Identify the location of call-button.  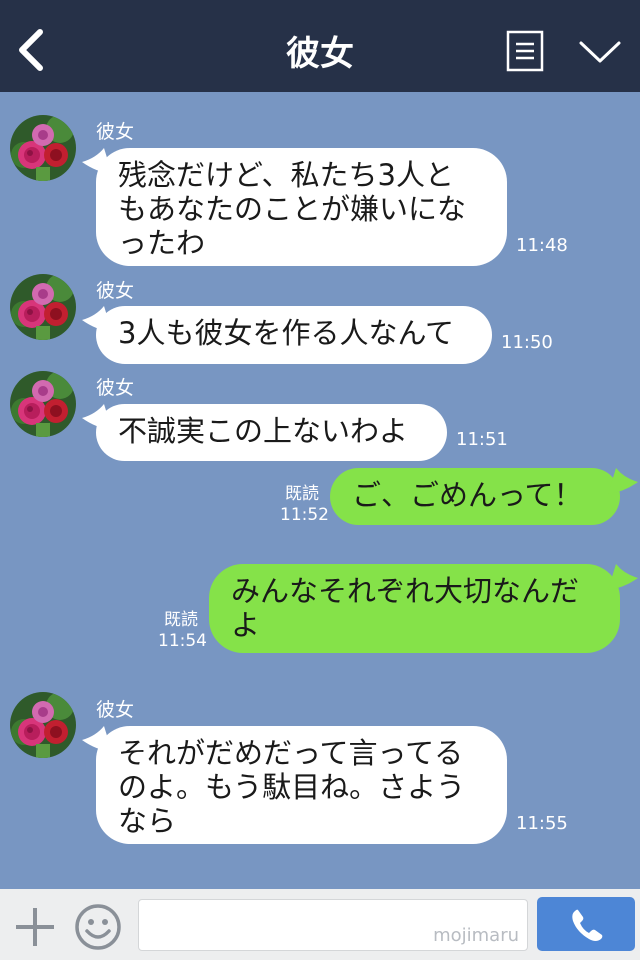
(586, 924).